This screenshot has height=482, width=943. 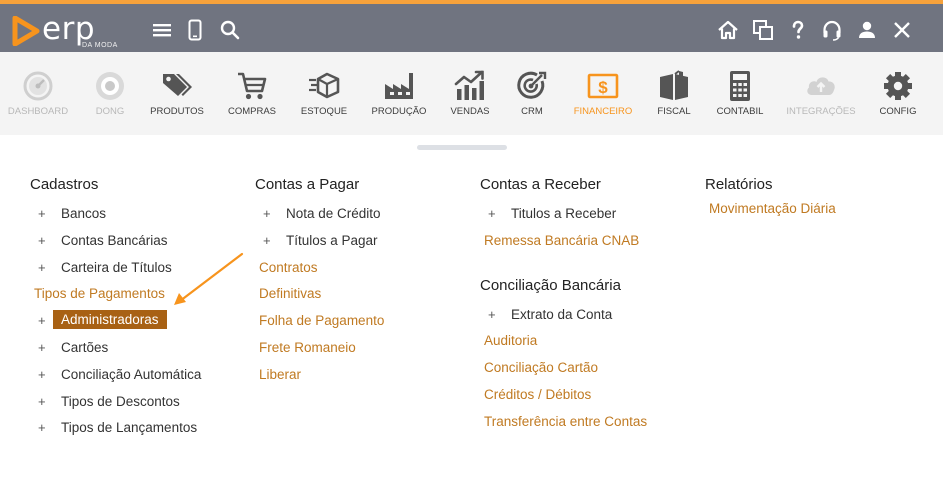 I want to click on menu-item-titulos-a-receber: + Titulos a Receber, so click(x=563, y=214).